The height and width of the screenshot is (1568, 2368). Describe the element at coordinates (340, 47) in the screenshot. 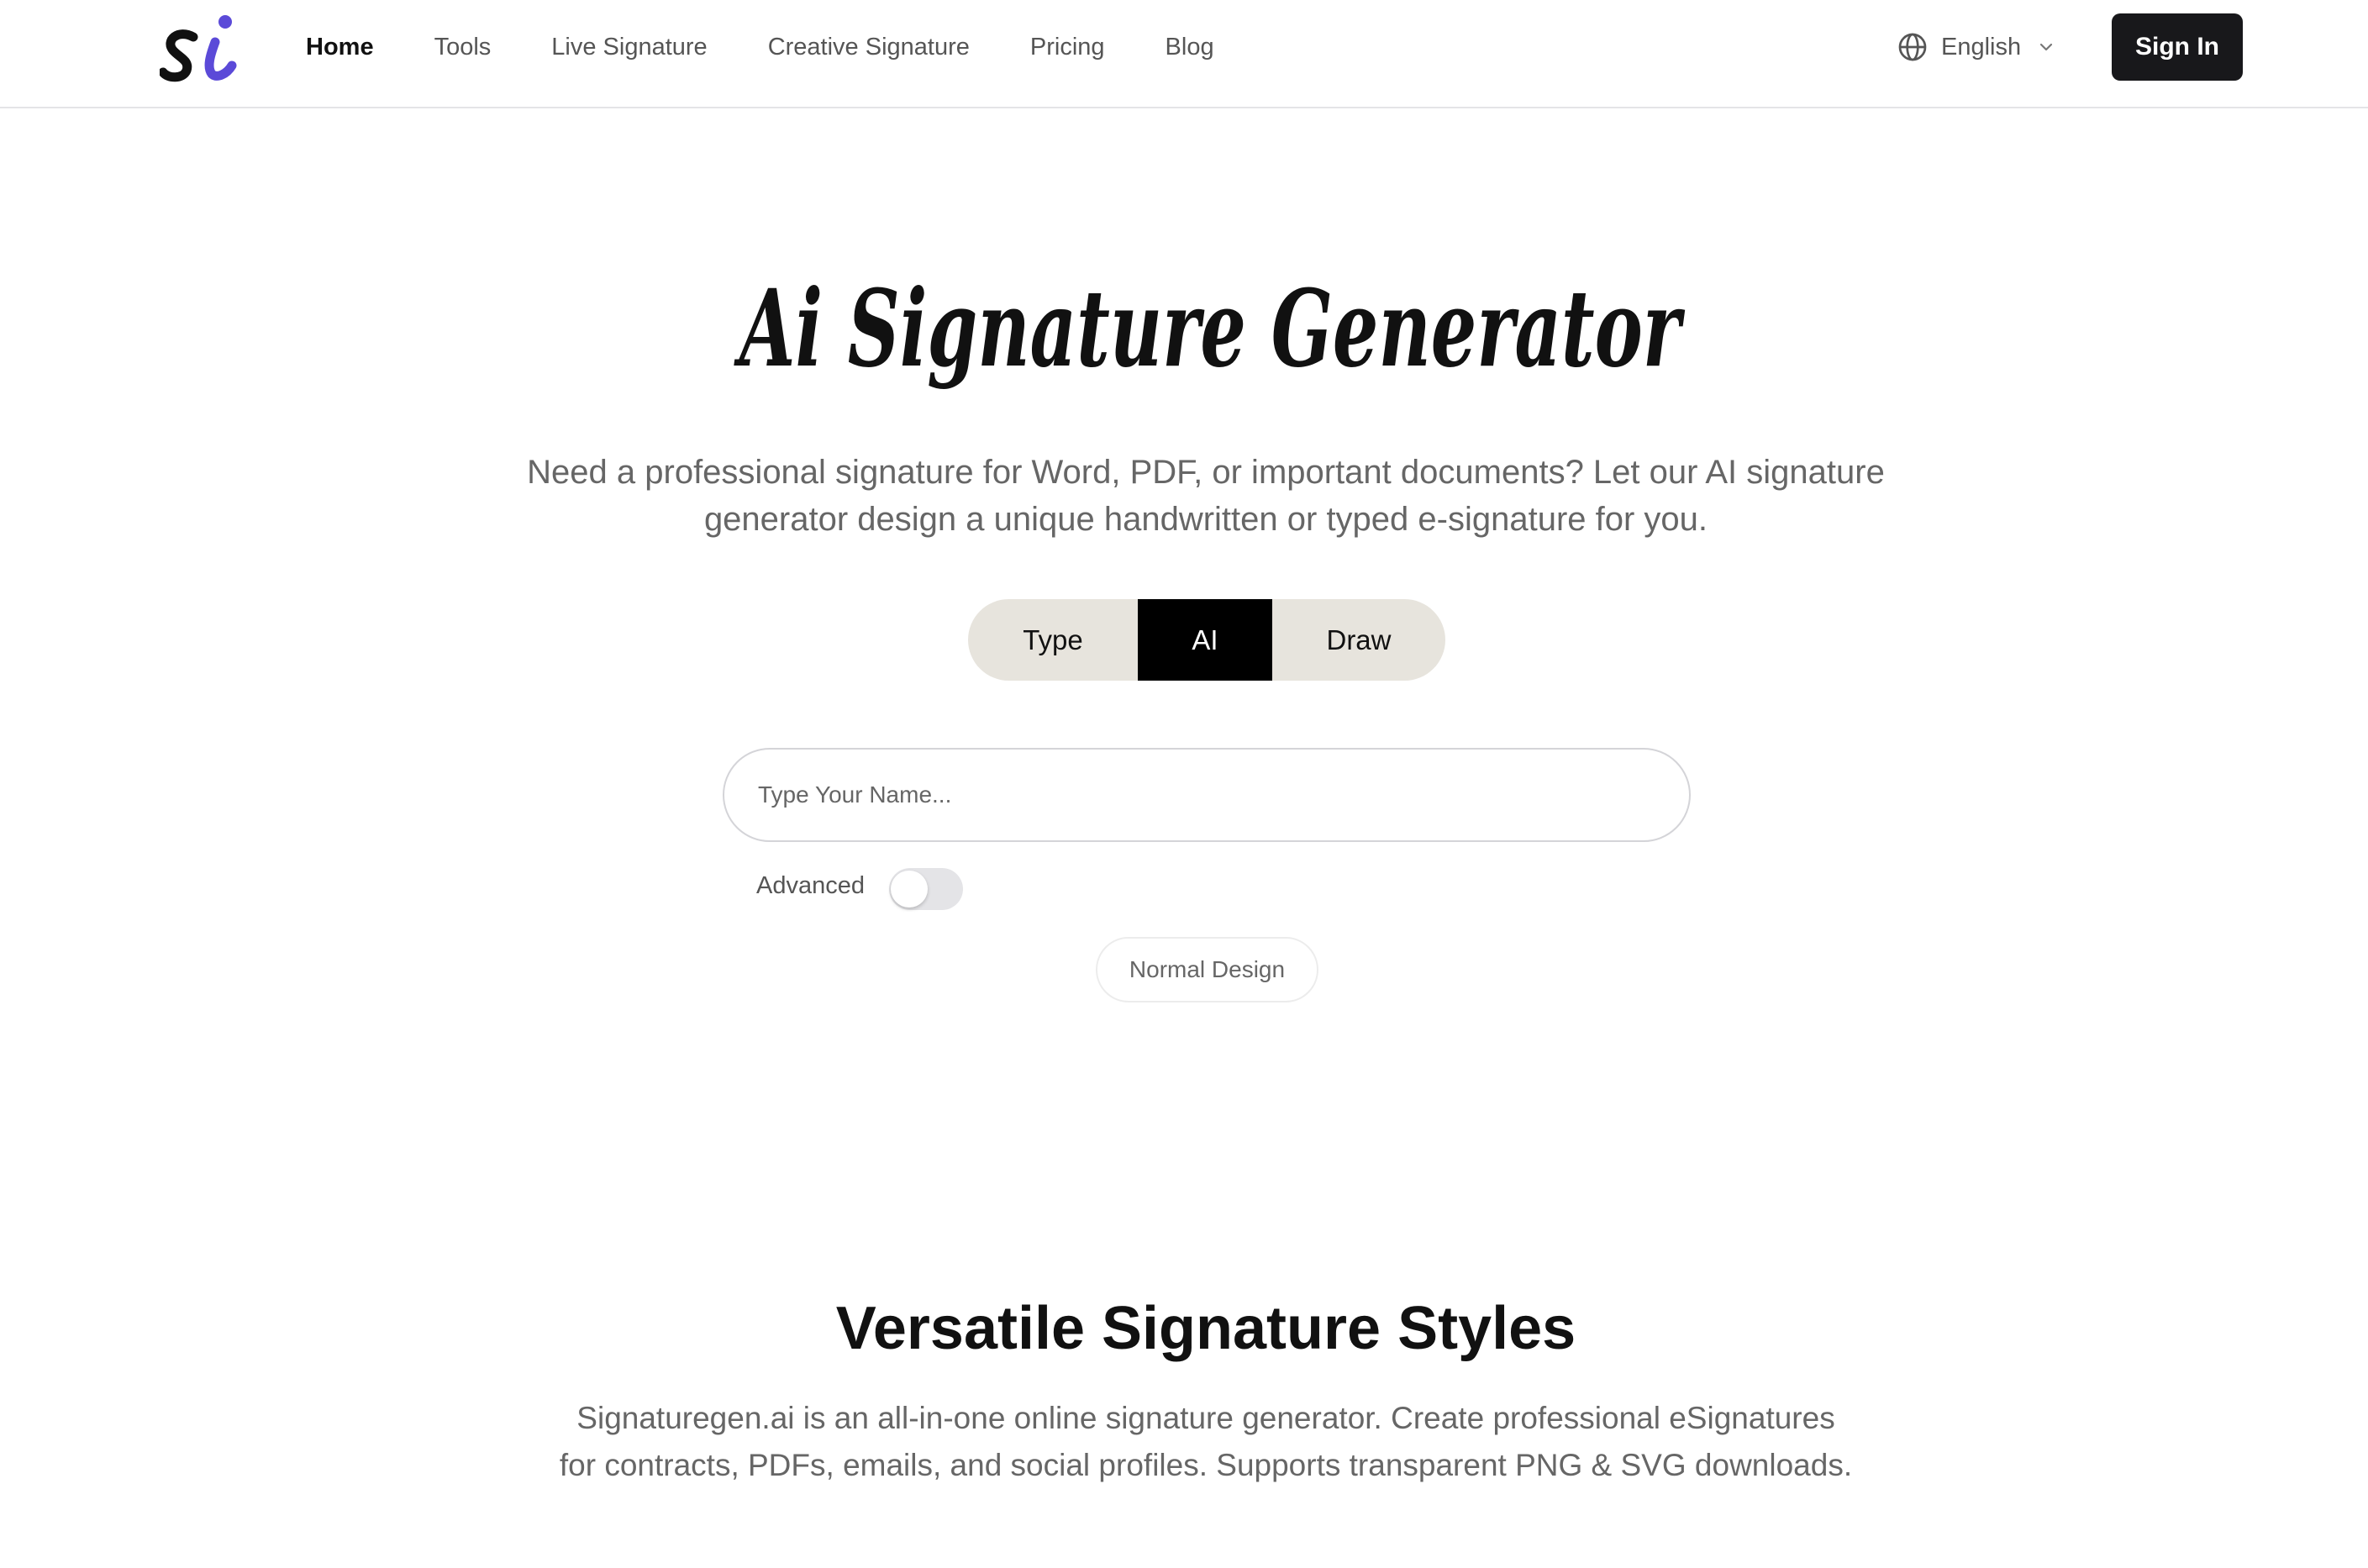

I see `nav-home: Home` at that location.